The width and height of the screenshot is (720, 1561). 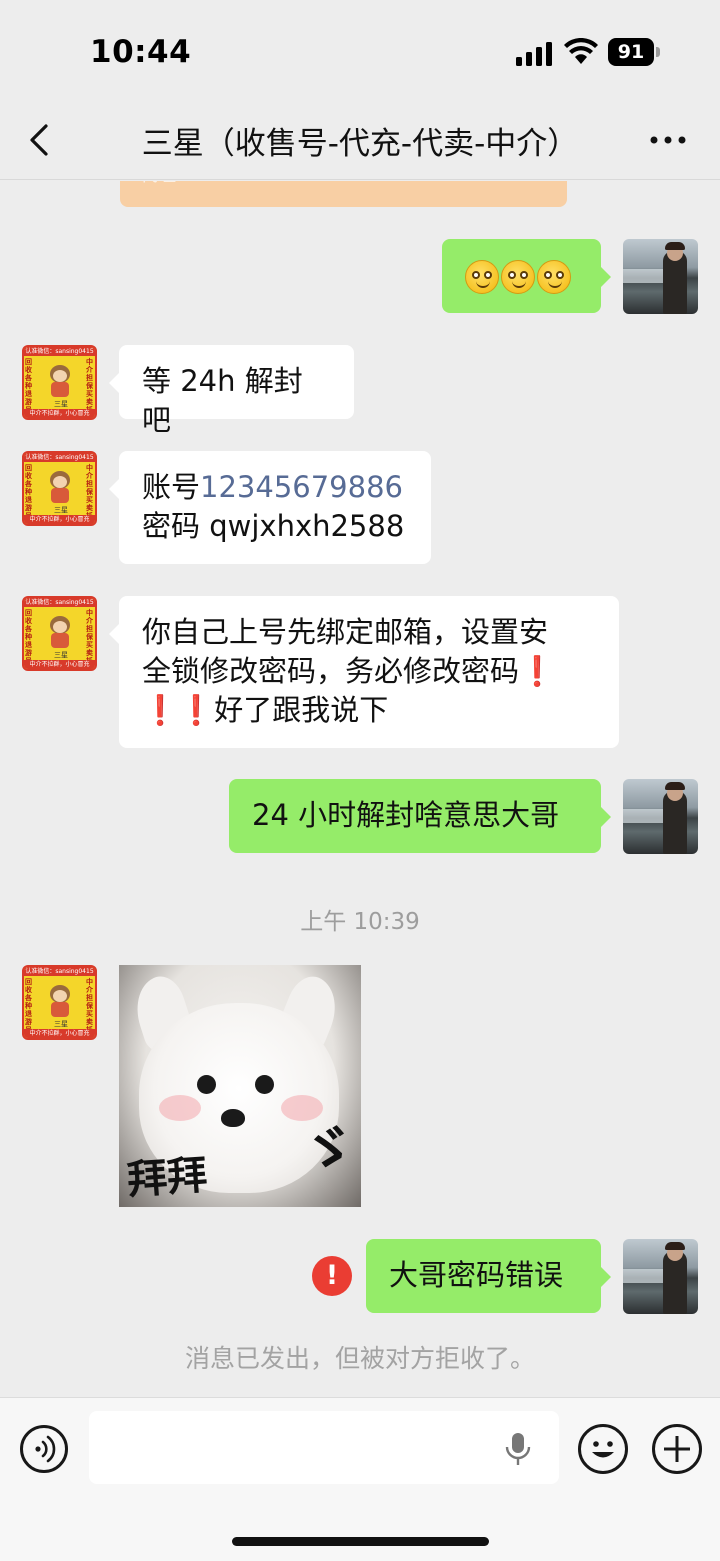 I want to click on signal-icon, so click(x=534, y=54).